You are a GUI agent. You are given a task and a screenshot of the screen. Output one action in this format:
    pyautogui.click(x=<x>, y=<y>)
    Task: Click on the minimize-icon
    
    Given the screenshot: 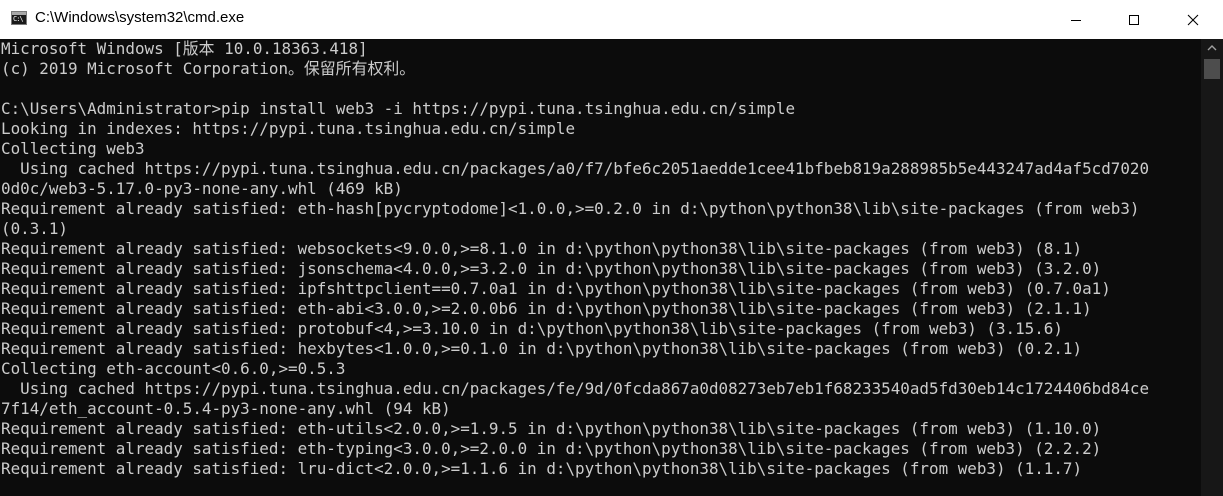 What is the action you would take?
    pyautogui.click(x=1076, y=20)
    